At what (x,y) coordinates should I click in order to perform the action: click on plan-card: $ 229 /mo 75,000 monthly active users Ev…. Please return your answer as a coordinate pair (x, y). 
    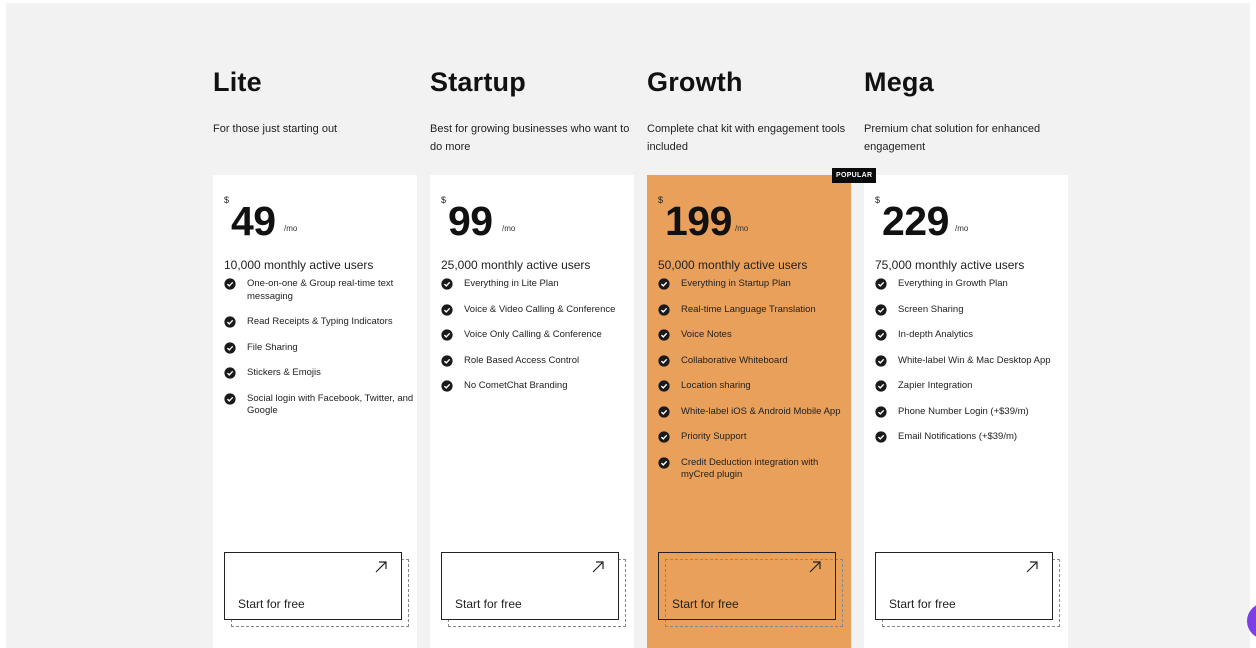
    Looking at the image, I should click on (966, 411).